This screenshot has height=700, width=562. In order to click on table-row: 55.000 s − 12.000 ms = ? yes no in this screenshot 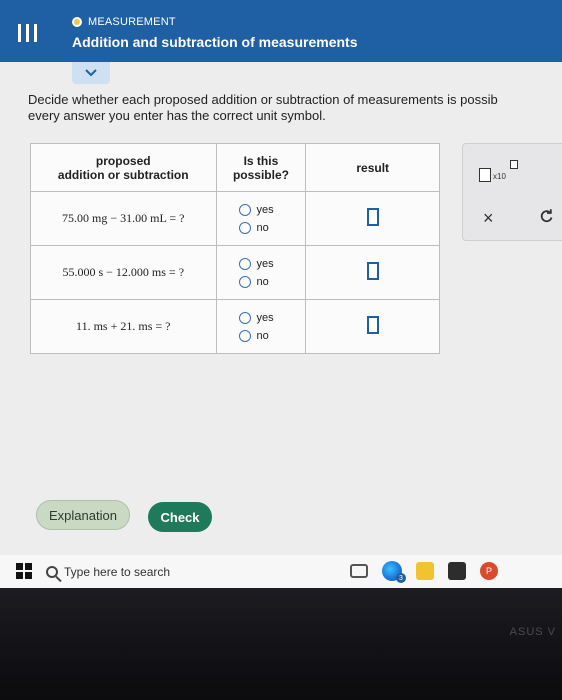, I will do `click(235, 272)`.